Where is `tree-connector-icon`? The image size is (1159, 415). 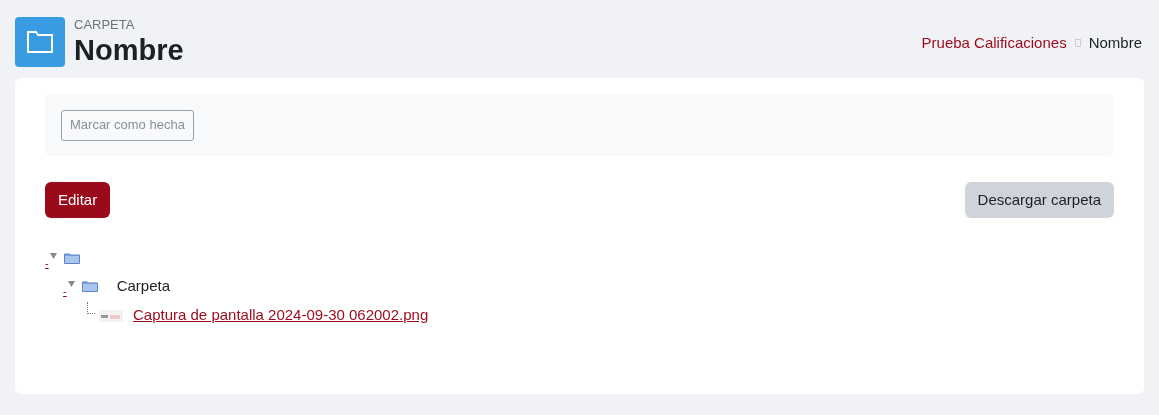
tree-connector-icon is located at coordinates (91, 308).